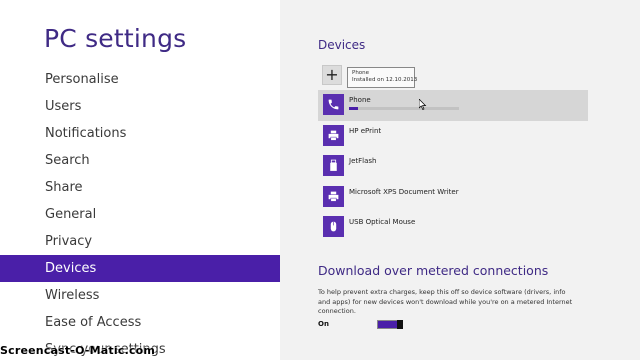 The width and height of the screenshot is (640, 360). I want to click on tooltip-device-name: Phone, so click(361, 73).